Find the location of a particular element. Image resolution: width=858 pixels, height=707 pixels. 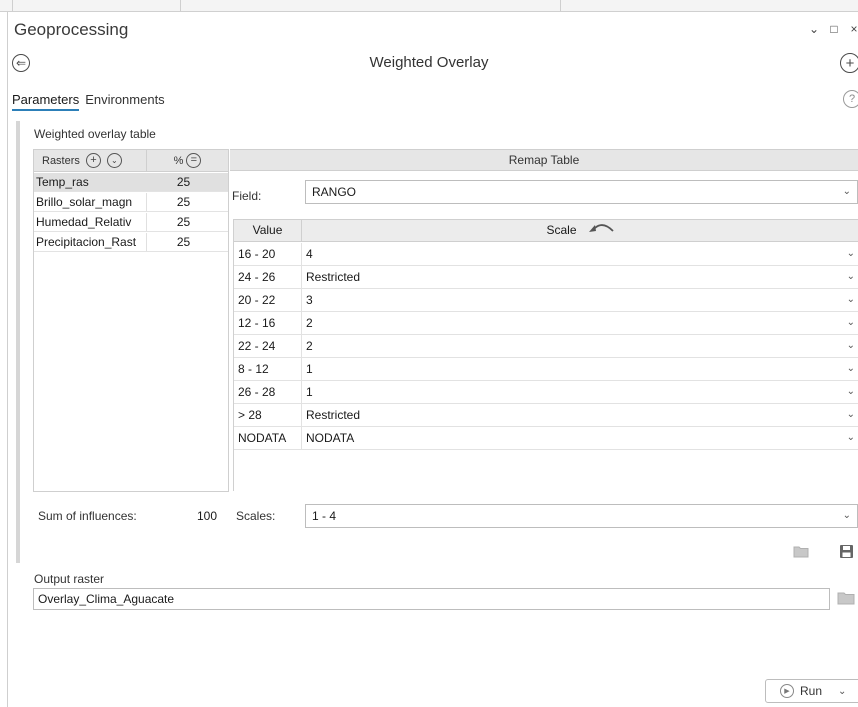

sum-of-influences-value: 100 is located at coordinates (207, 516).